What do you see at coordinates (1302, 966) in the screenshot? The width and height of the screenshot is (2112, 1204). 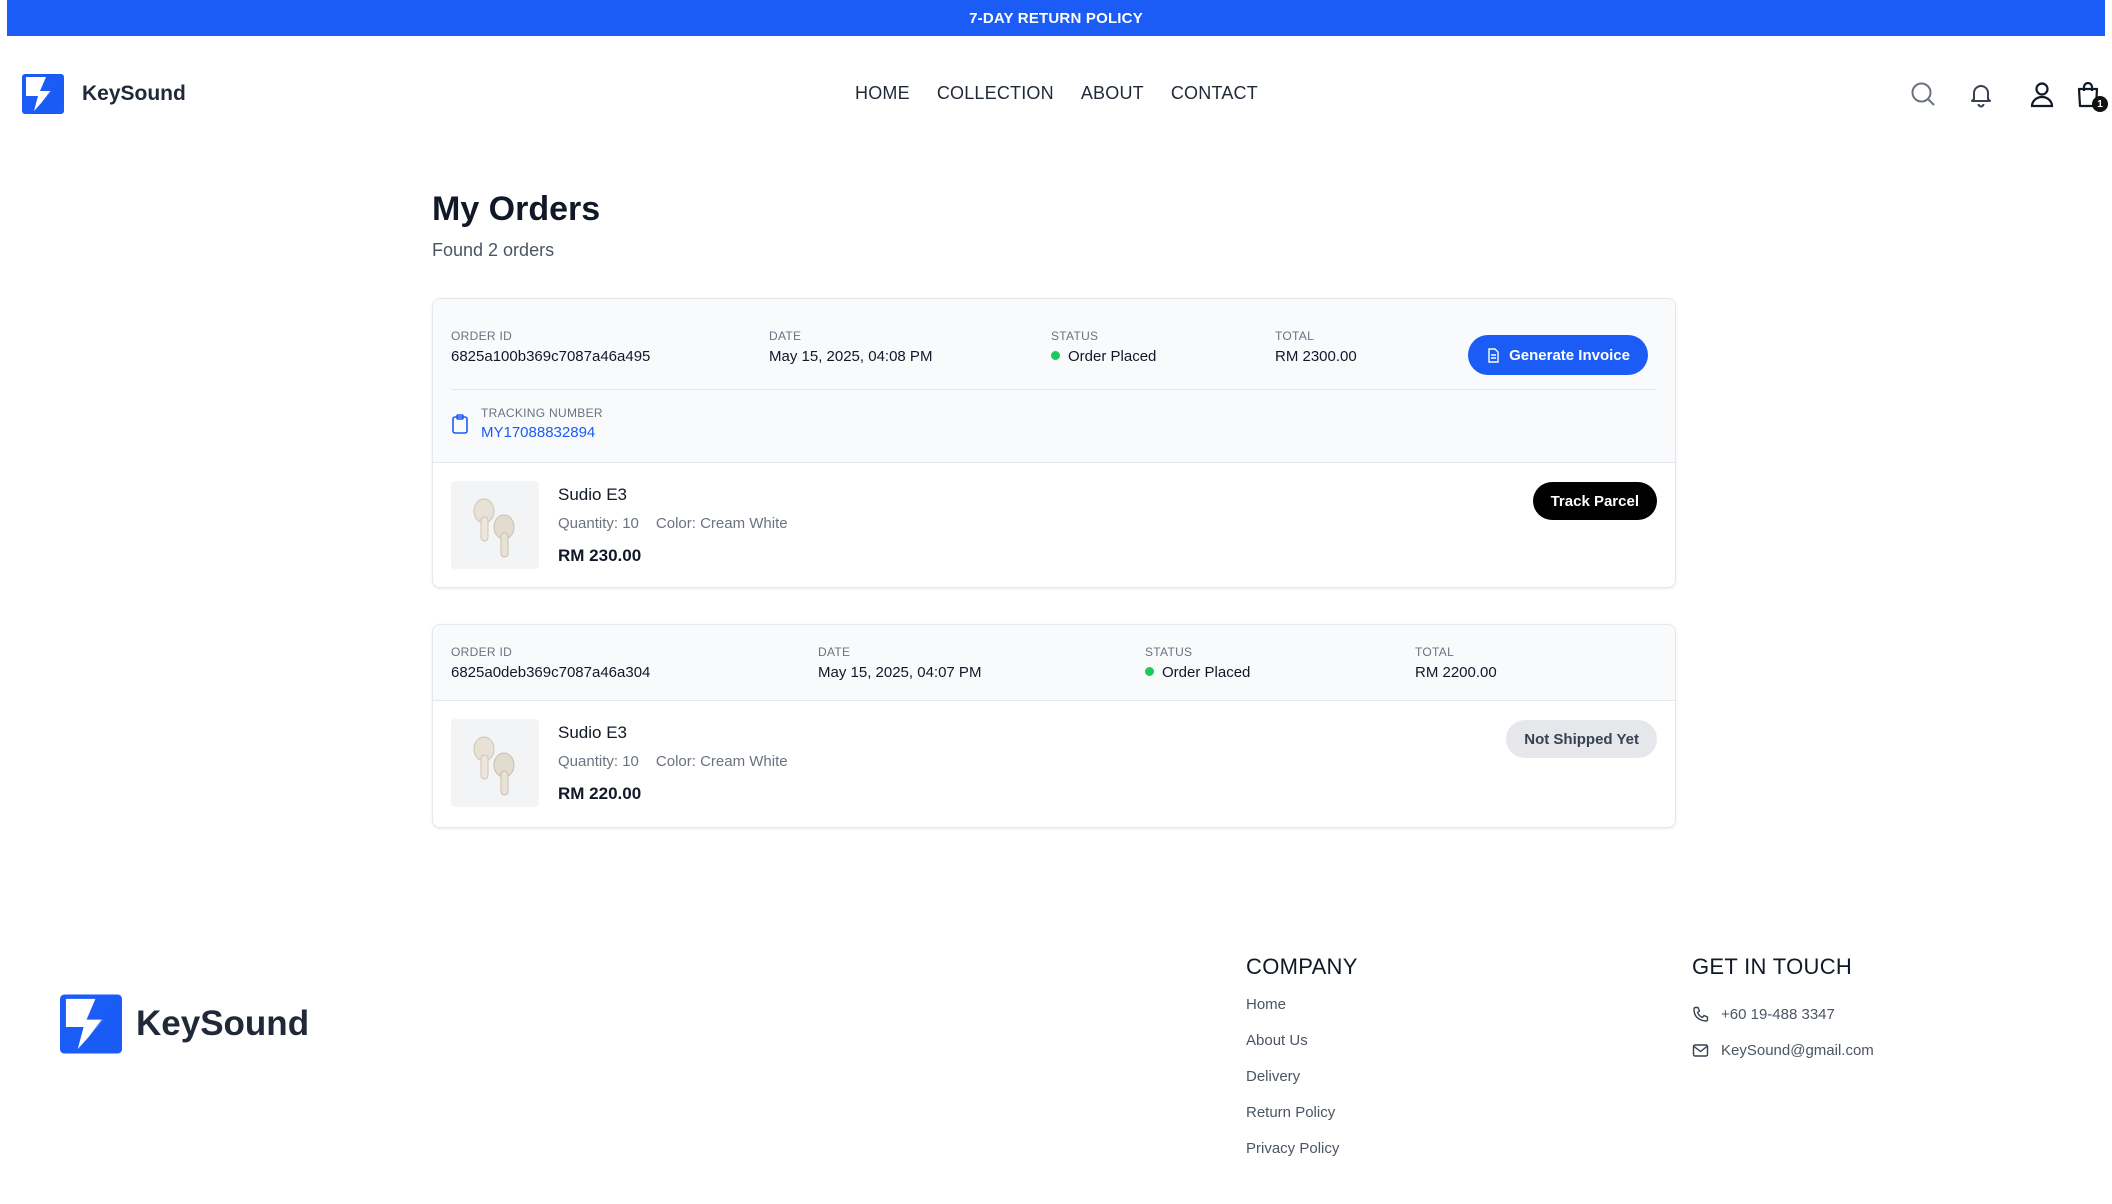 I see `footer-company-heading: COMPANY` at bounding box center [1302, 966].